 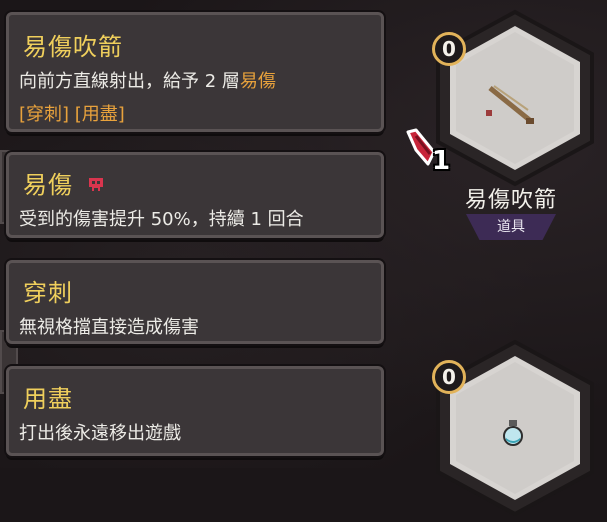 What do you see at coordinates (195, 195) in the screenshot?
I see `tooltip-card-vulnerable: 易傷 受到的傷害提升 50%，持續 1 回合` at bounding box center [195, 195].